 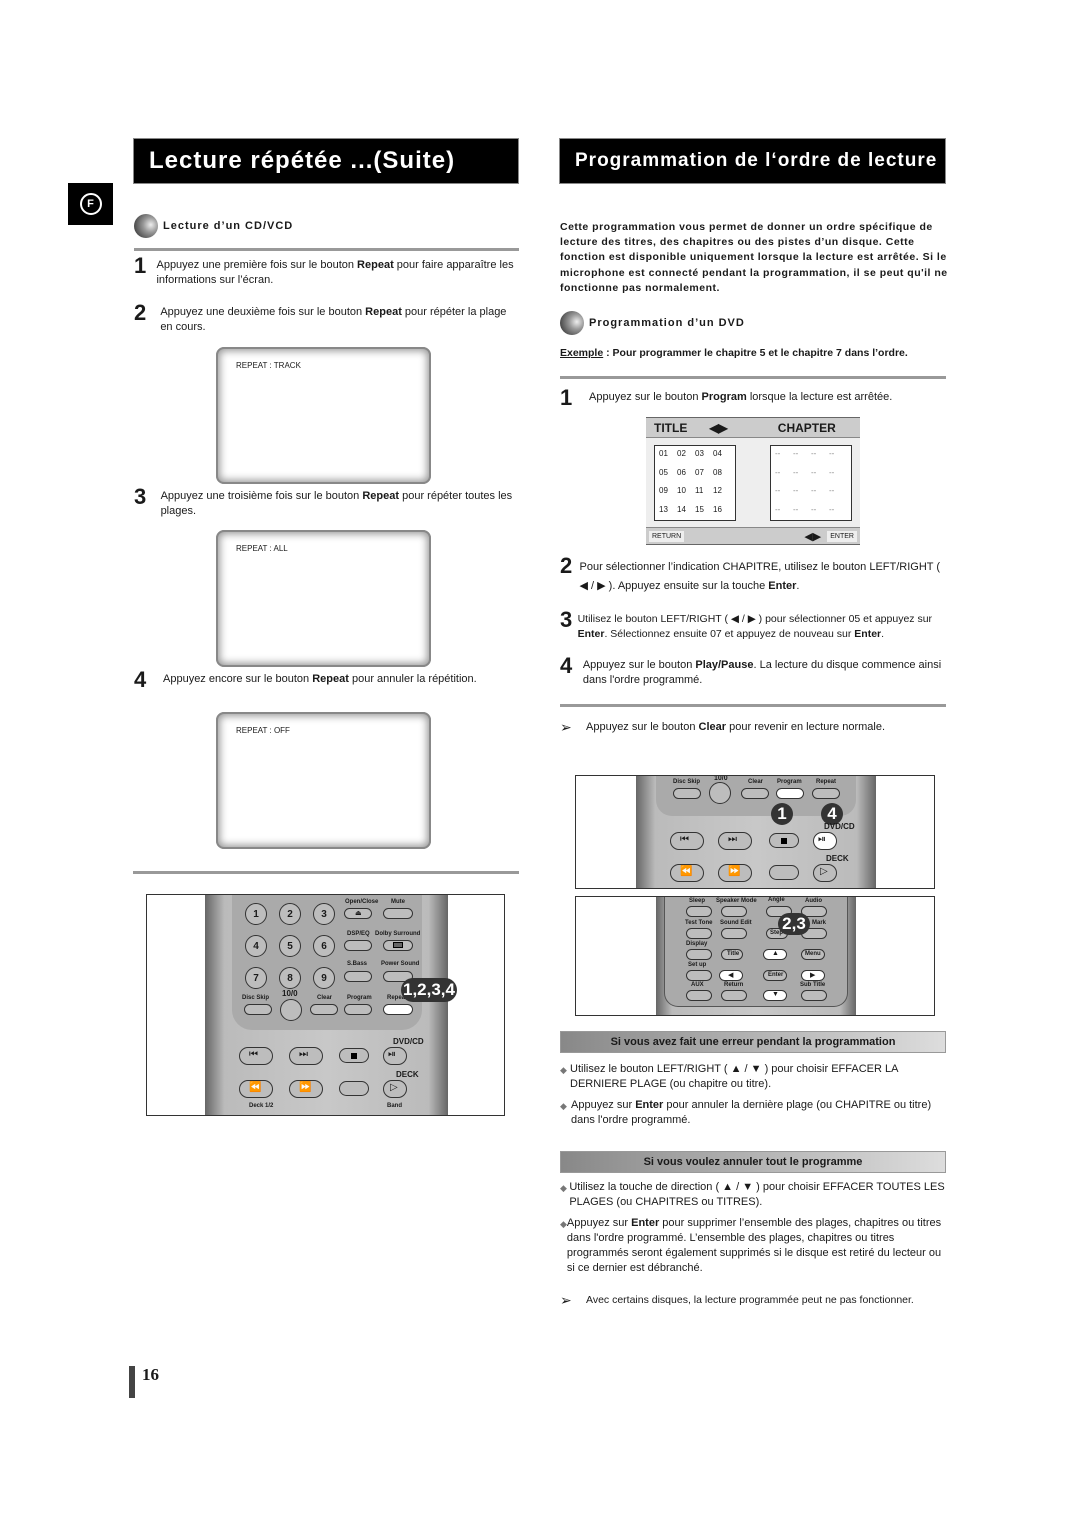 I want to click on title-cell: 07, so click(x=704, y=474).